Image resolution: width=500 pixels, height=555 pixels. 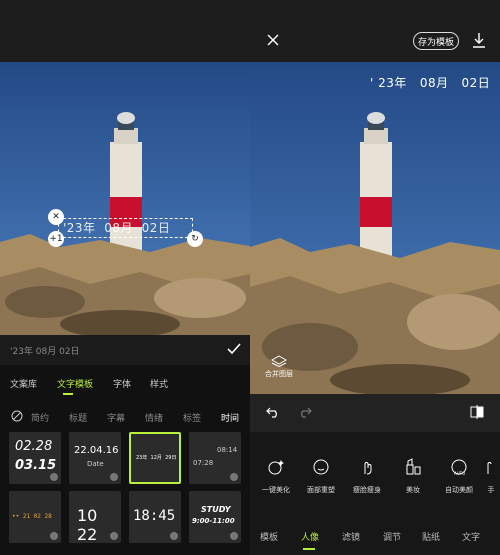 I want to click on tab-text: 文字, so click(x=471, y=536).